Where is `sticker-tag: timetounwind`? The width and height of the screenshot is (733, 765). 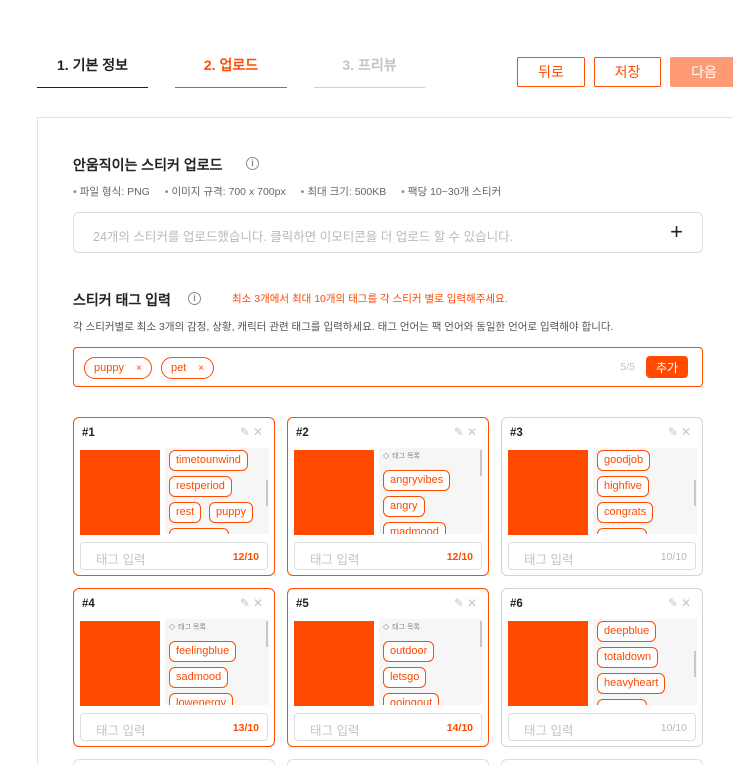
sticker-tag: timetounwind is located at coordinates (208, 460).